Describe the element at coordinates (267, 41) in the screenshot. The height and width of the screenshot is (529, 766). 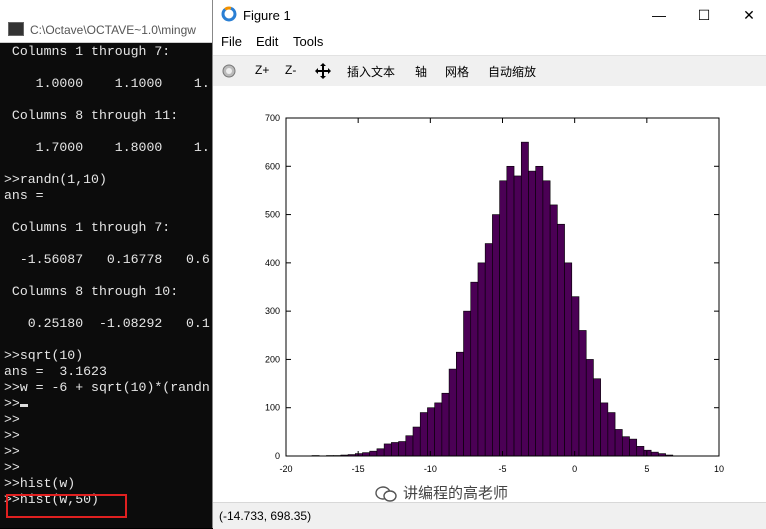
I see `menu-edit: Edit` at that location.